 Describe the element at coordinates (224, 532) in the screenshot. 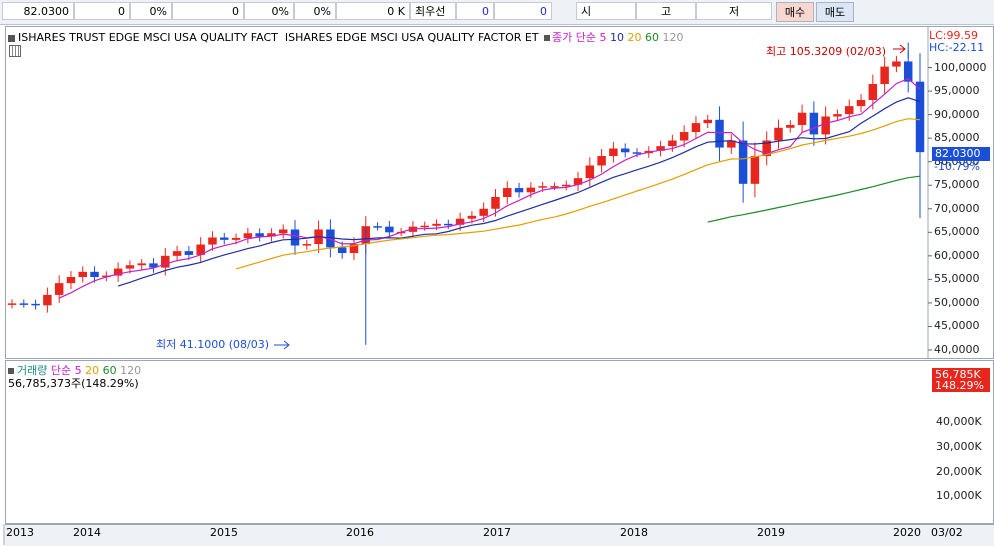

I see `x-axis-label: 2015` at that location.